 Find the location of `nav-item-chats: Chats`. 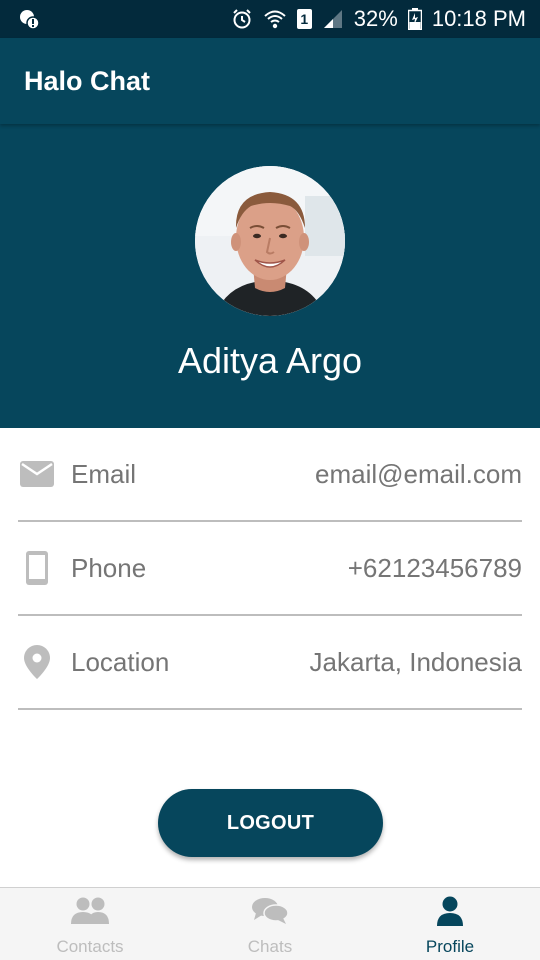

nav-item-chats: Chats is located at coordinates (270, 924).